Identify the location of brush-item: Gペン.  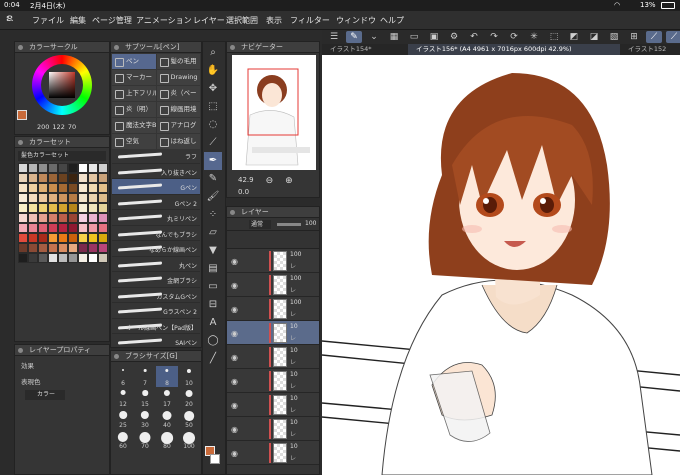
(156, 187).